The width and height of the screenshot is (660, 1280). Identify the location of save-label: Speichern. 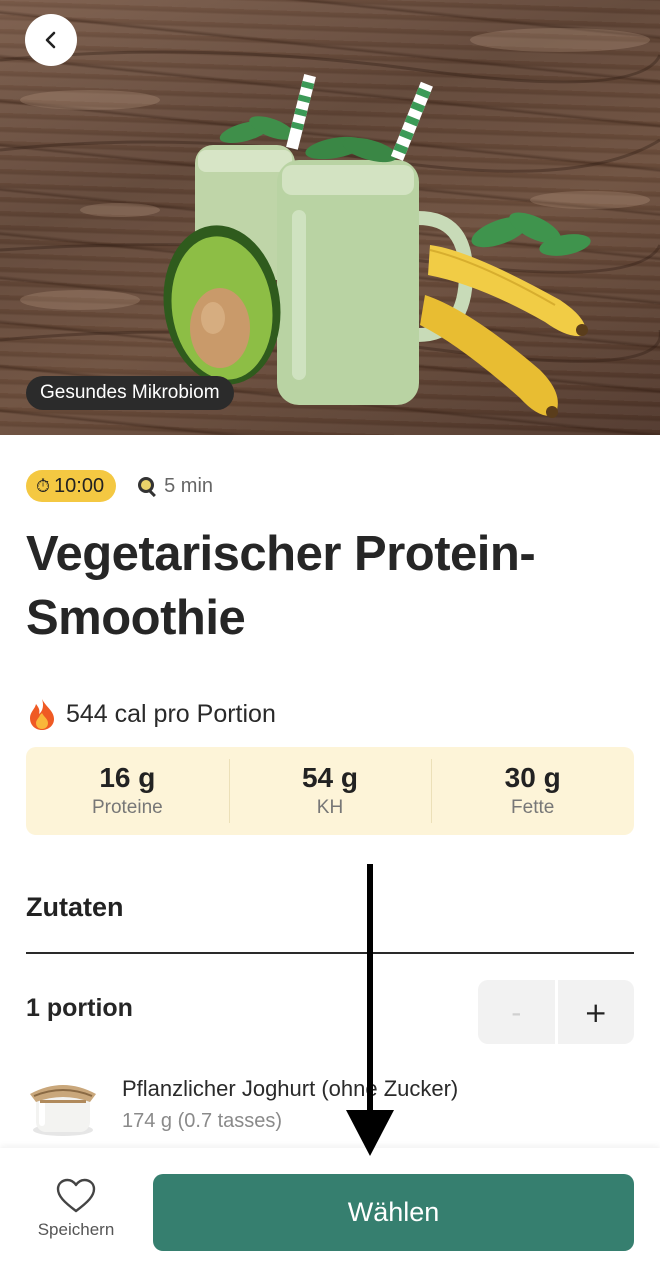
(76, 1229).